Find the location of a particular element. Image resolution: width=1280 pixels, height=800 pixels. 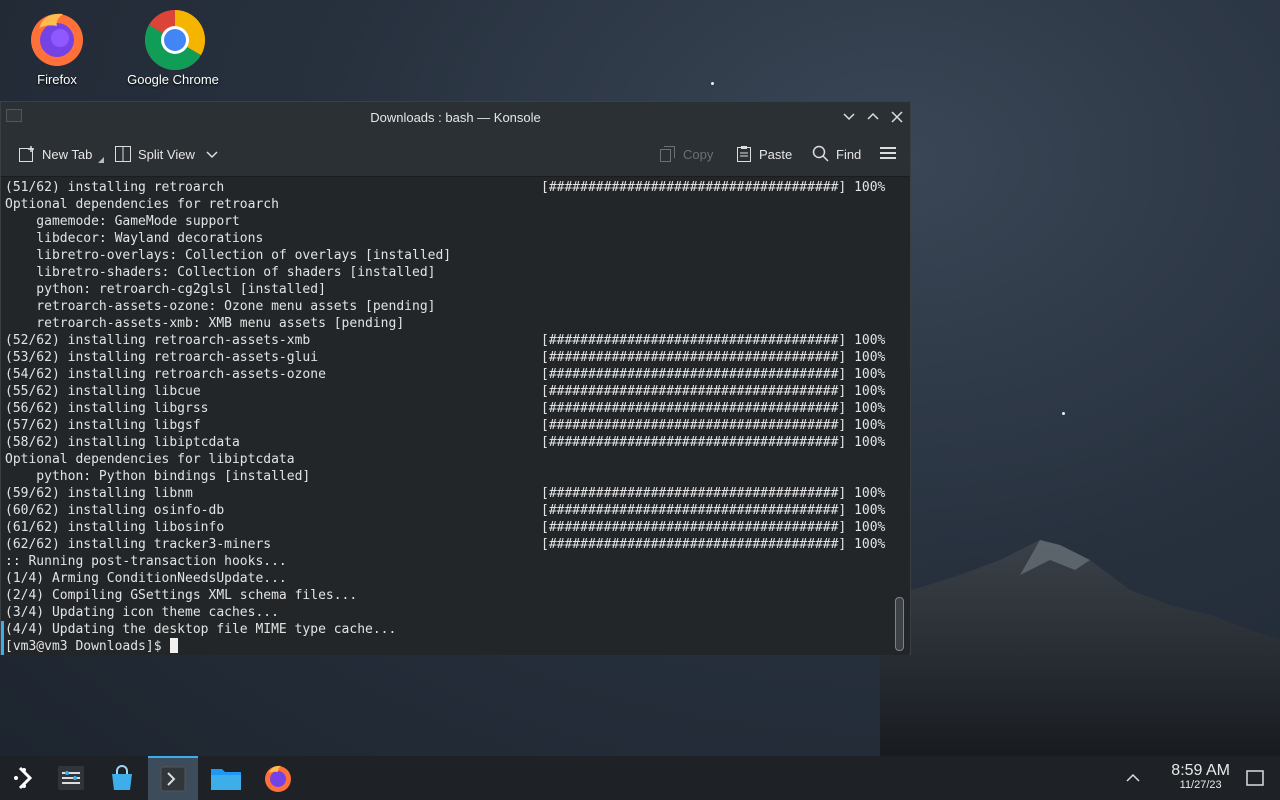

paste-button: Paste is located at coordinates (763, 154).